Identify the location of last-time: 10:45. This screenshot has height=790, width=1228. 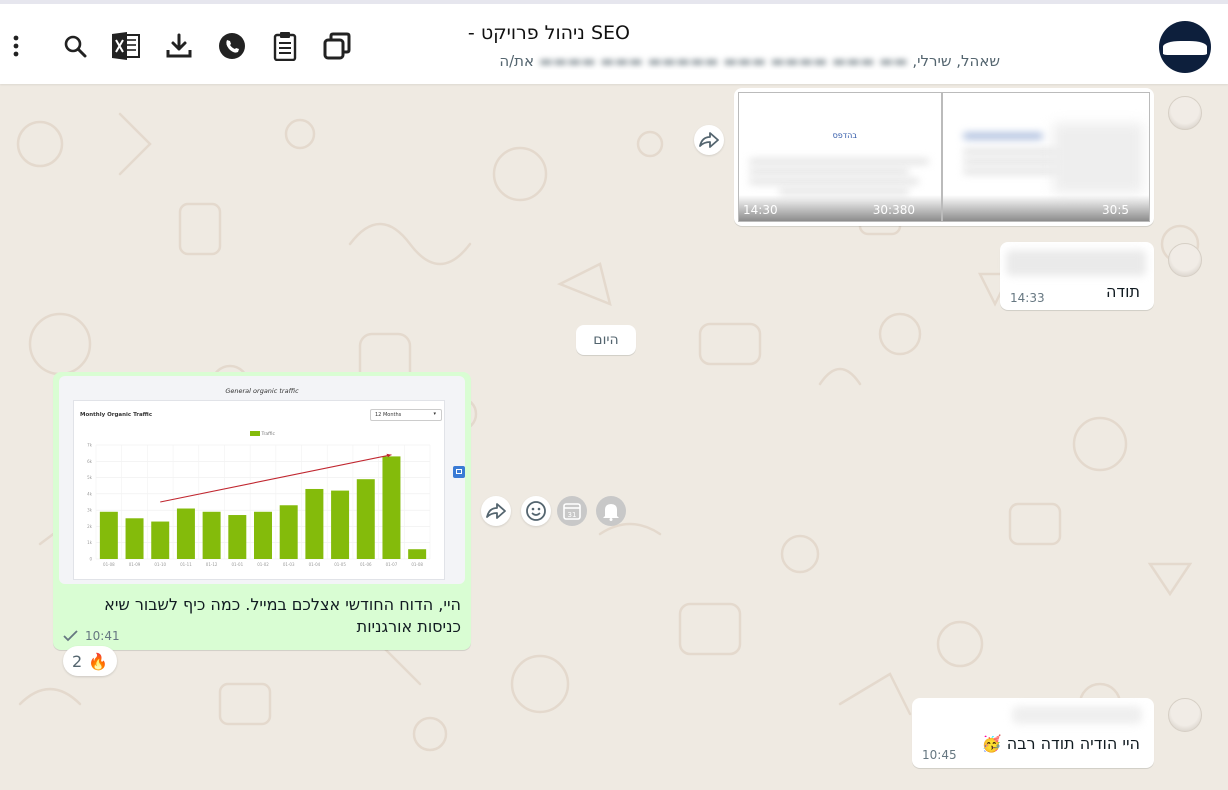
(939, 755).